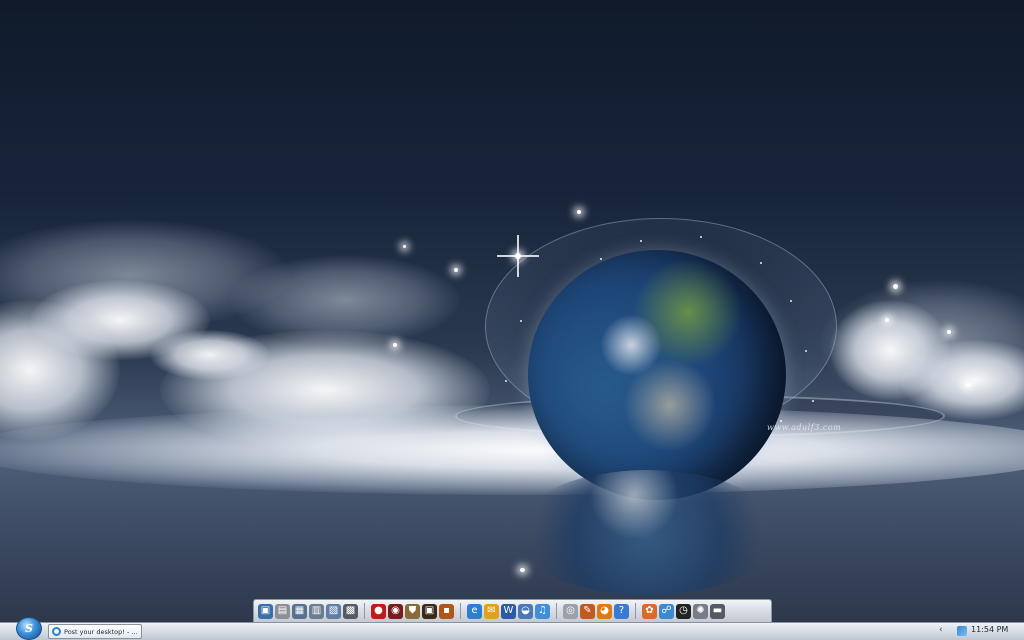 The height and width of the screenshot is (640, 1024). Describe the element at coordinates (412, 611) in the screenshot. I see `shield-icon: ⛊` at that location.